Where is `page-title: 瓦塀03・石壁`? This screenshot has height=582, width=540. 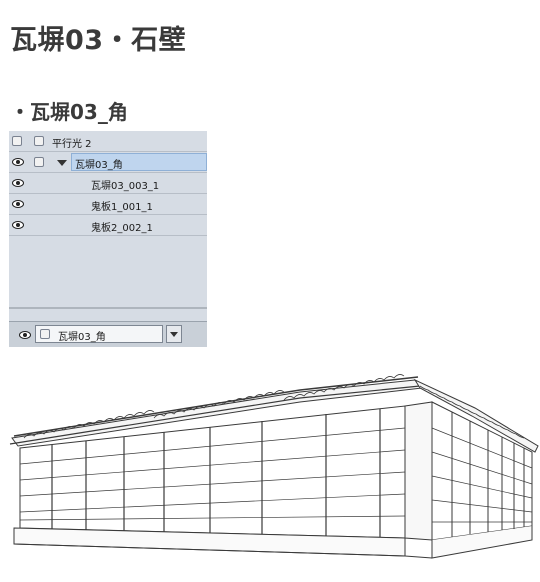 page-title: 瓦塀03・石壁 is located at coordinates (98, 40).